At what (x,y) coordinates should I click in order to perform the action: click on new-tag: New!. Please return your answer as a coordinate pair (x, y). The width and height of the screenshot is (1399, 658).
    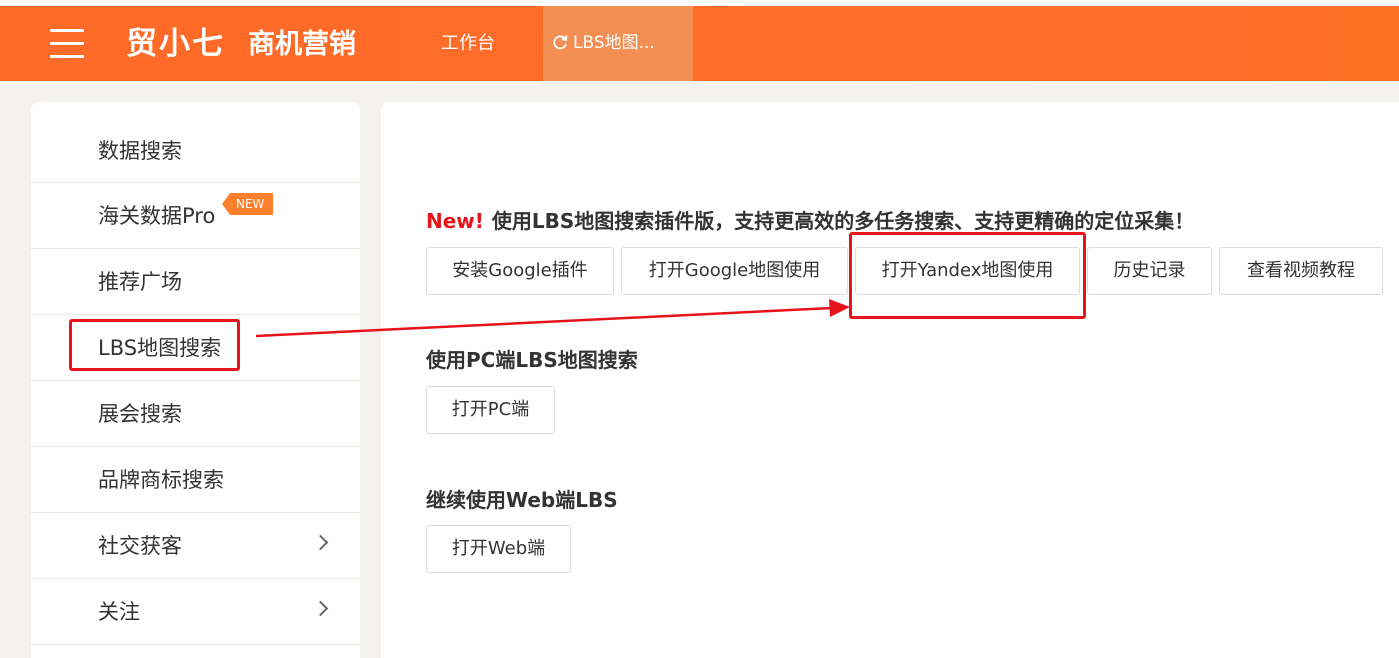
    Looking at the image, I should click on (455, 221).